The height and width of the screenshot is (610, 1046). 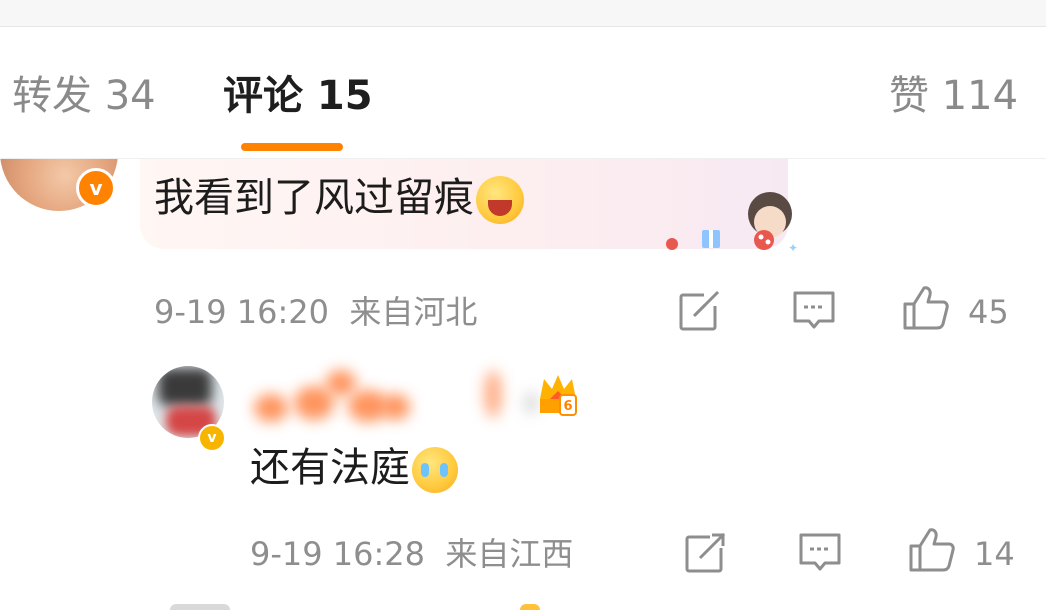 What do you see at coordinates (314, 198) in the screenshot?
I see `comment-text-content: 我看到了风过留痕` at bounding box center [314, 198].